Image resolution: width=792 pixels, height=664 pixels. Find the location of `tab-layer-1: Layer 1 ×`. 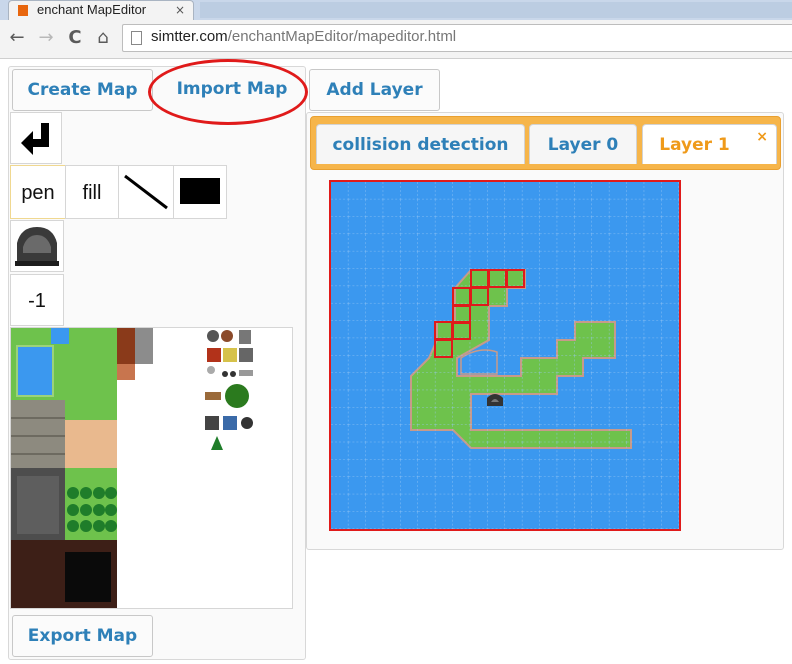

tab-layer-1: Layer 1 × is located at coordinates (709, 144).